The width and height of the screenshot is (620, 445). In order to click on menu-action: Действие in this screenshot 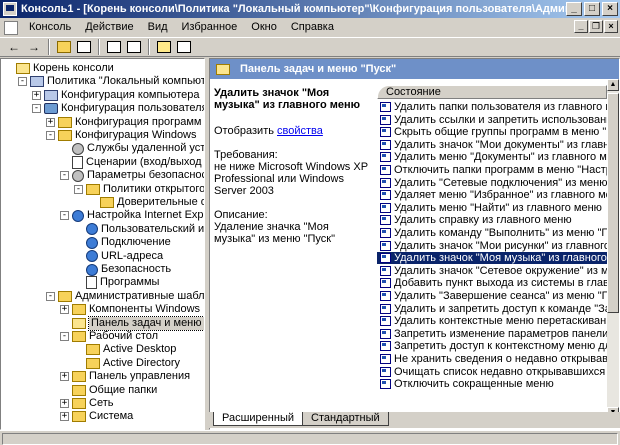, I will do `click(109, 27)`.